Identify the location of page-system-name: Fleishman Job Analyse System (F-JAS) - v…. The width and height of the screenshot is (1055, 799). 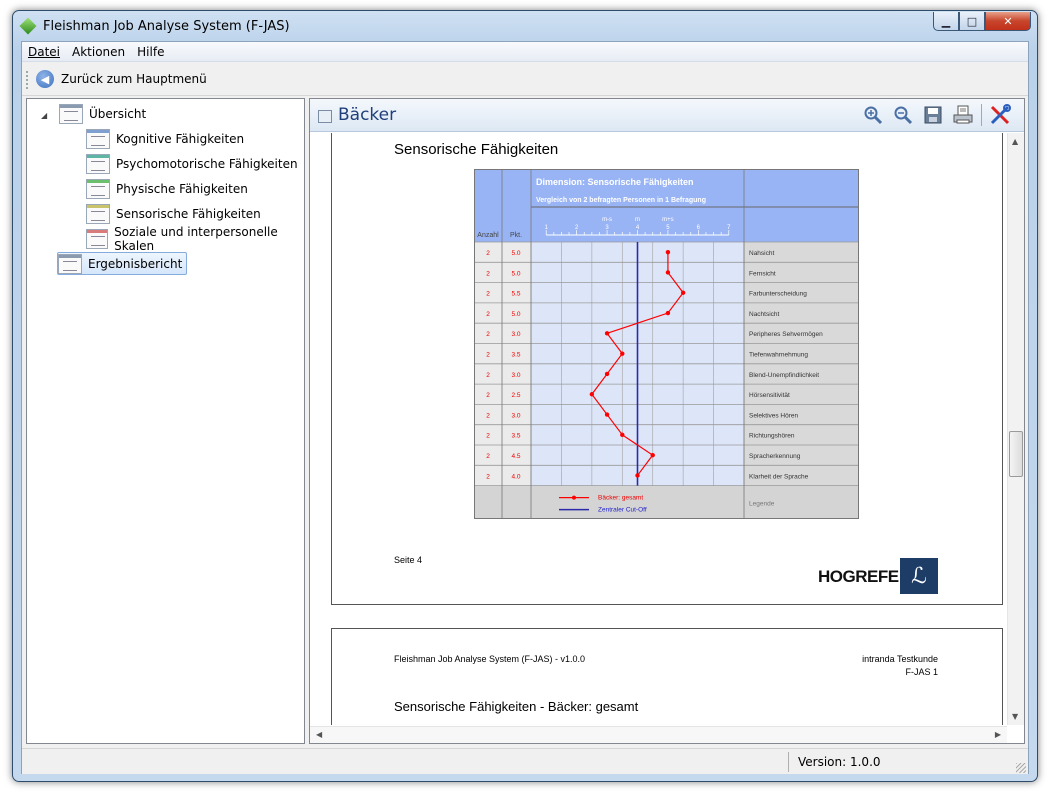
(490, 659).